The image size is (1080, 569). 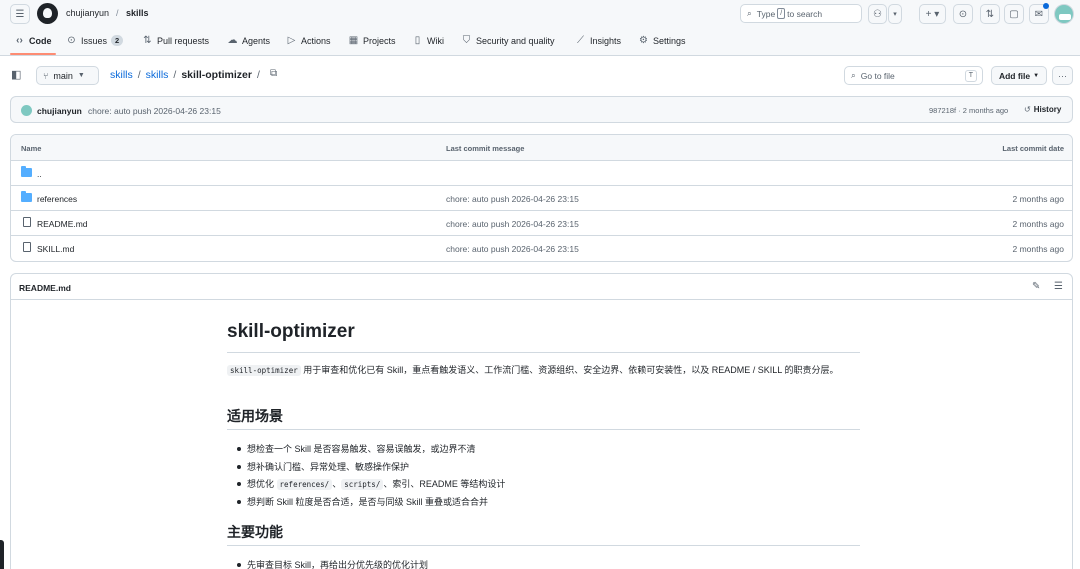 What do you see at coordinates (970, 76) in the screenshot?
I see `go-to-file-shortcut: T` at bounding box center [970, 76].